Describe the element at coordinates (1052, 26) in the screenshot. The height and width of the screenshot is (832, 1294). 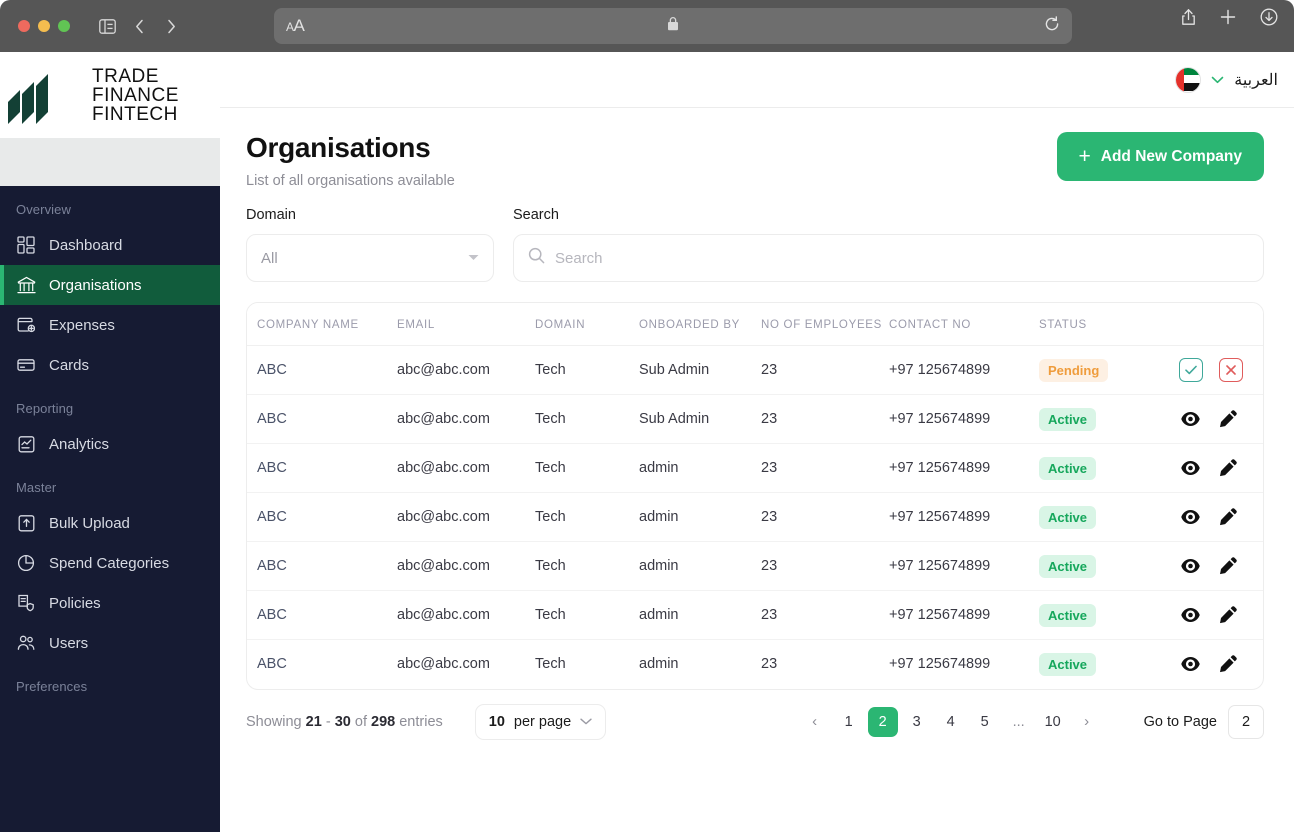
I see `reload-icon` at that location.